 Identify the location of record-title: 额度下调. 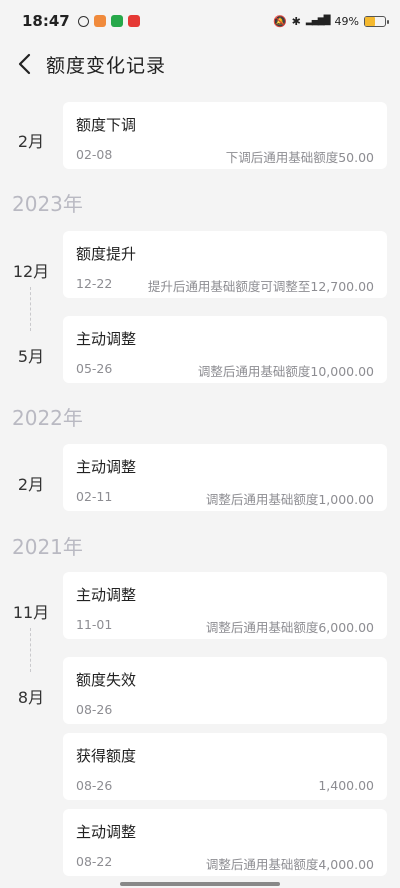
(106, 125).